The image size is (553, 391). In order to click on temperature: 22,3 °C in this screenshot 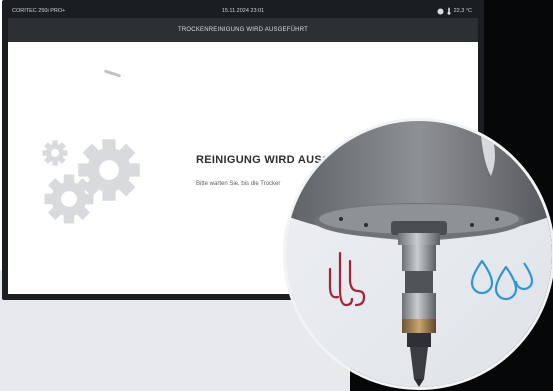, I will do `click(462, 11)`.